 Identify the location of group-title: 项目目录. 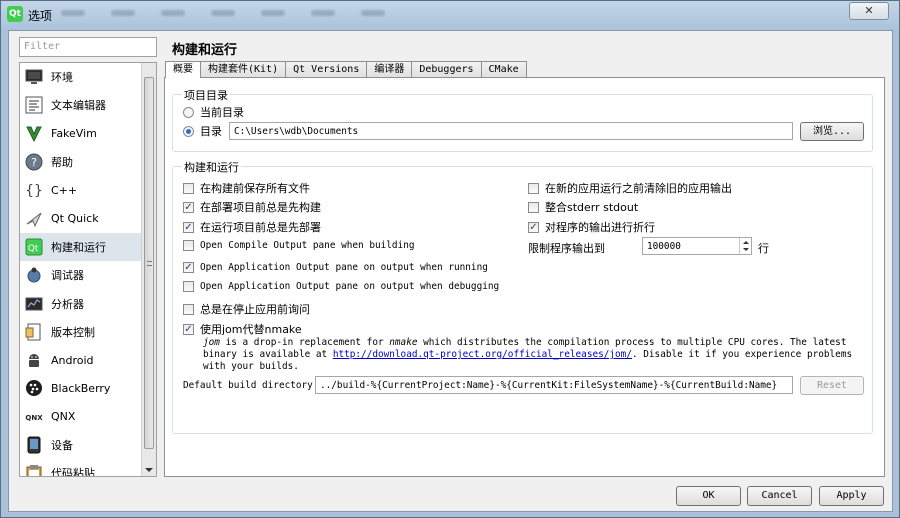
(206, 95).